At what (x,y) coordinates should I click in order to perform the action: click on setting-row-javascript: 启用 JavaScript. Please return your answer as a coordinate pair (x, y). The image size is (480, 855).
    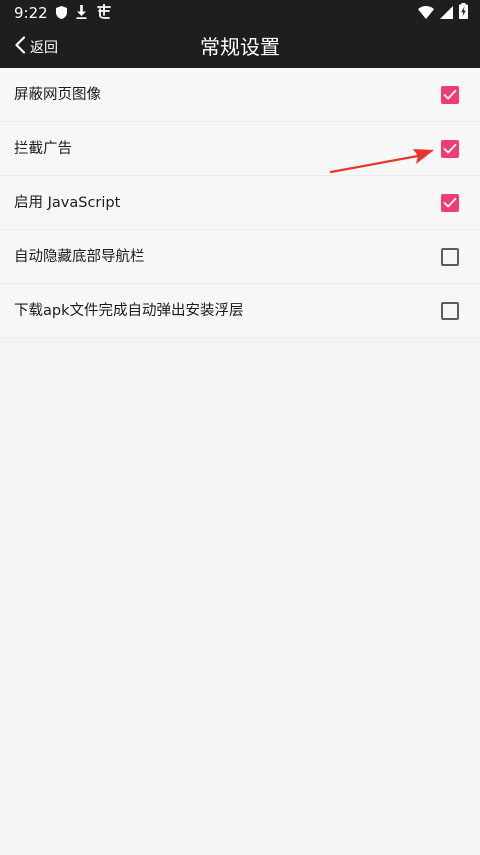
    Looking at the image, I should click on (240, 203).